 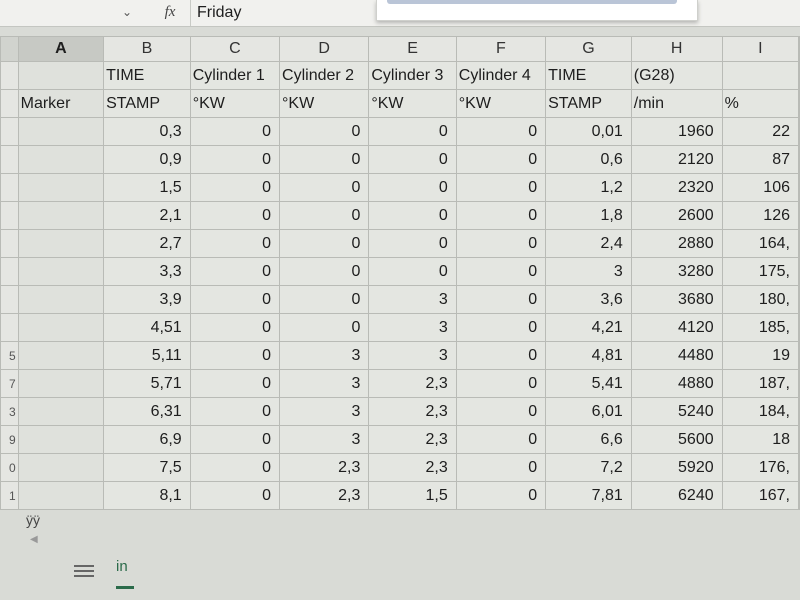 What do you see at coordinates (147, 131) in the screenshot?
I see `cell-b: 0,3` at bounding box center [147, 131].